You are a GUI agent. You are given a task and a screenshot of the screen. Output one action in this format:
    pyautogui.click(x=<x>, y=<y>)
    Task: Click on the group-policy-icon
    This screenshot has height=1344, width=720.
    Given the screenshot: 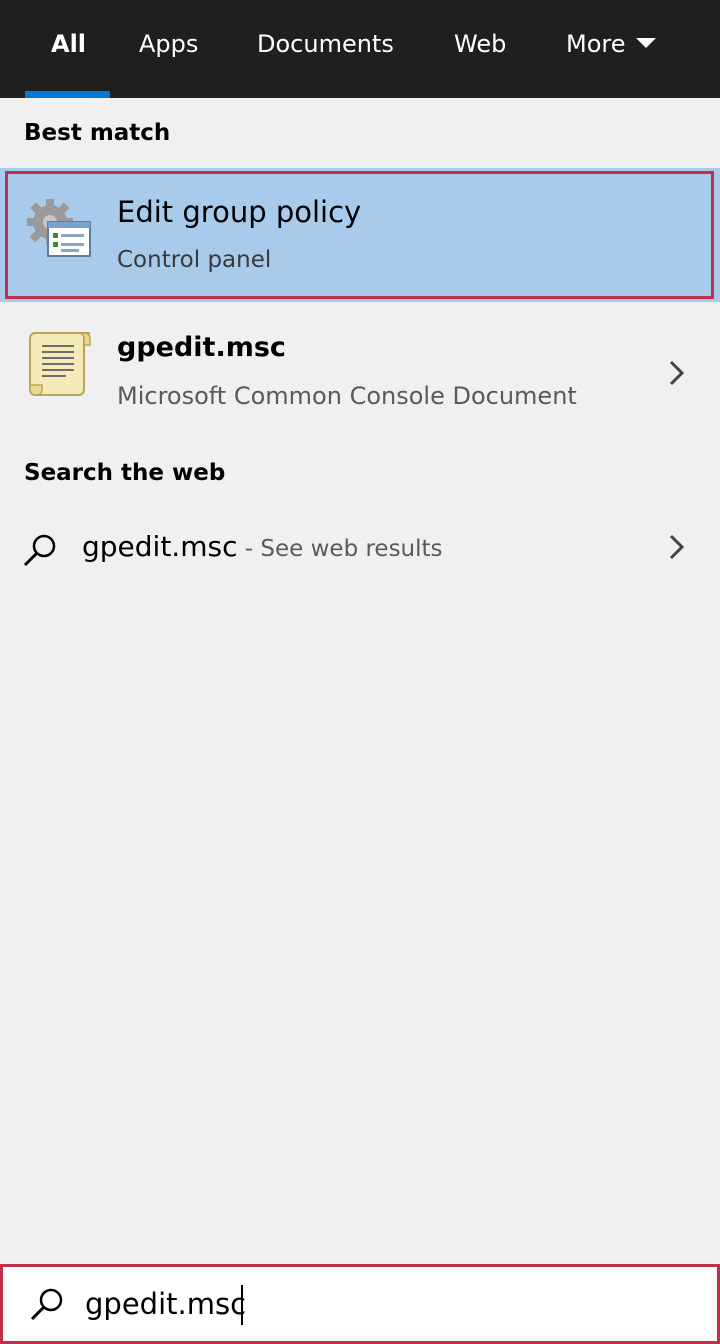 What is the action you would take?
    pyautogui.click(x=59, y=228)
    